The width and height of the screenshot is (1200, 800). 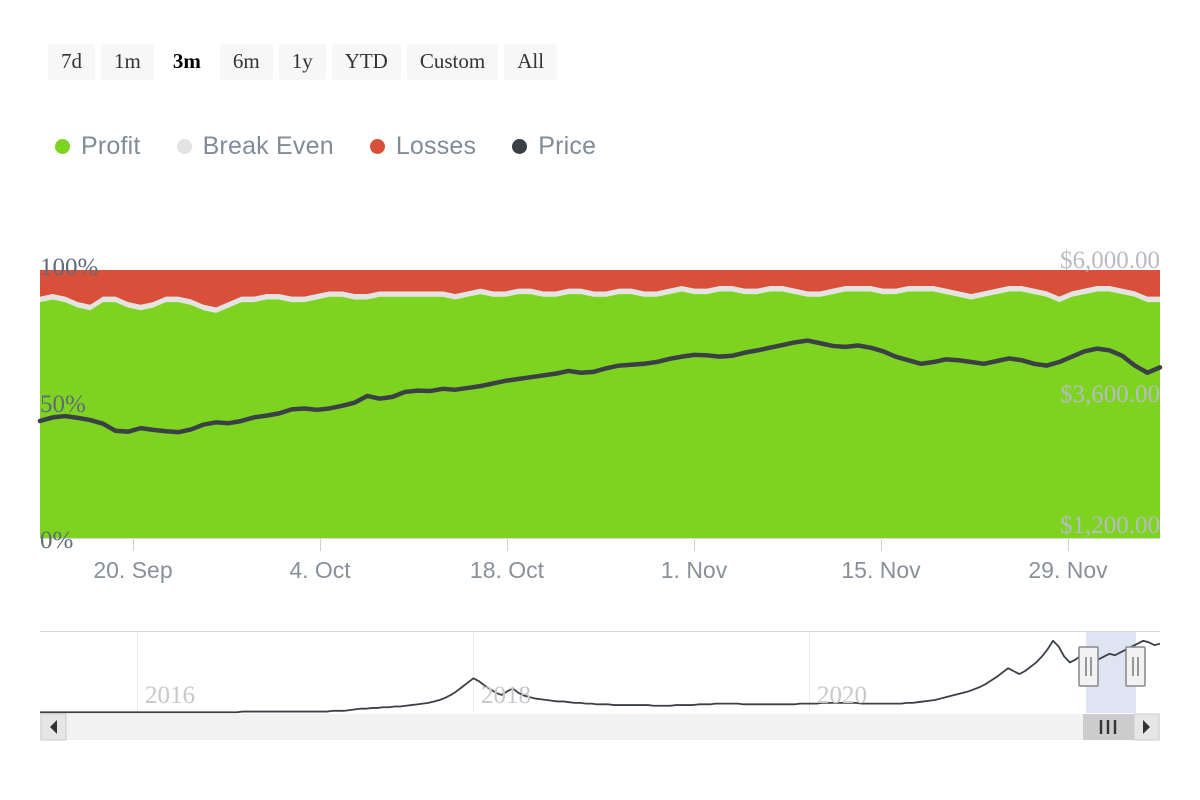 What do you see at coordinates (1110, 394) in the screenshot?
I see `y-axis-right-label-3600: $3,600.00` at bounding box center [1110, 394].